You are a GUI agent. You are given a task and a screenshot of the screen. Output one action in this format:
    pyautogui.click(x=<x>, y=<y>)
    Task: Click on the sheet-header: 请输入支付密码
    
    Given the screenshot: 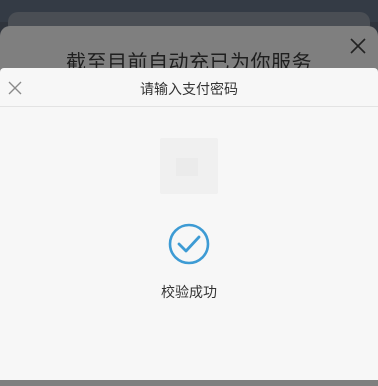 What is the action you would take?
    pyautogui.click(x=189, y=87)
    